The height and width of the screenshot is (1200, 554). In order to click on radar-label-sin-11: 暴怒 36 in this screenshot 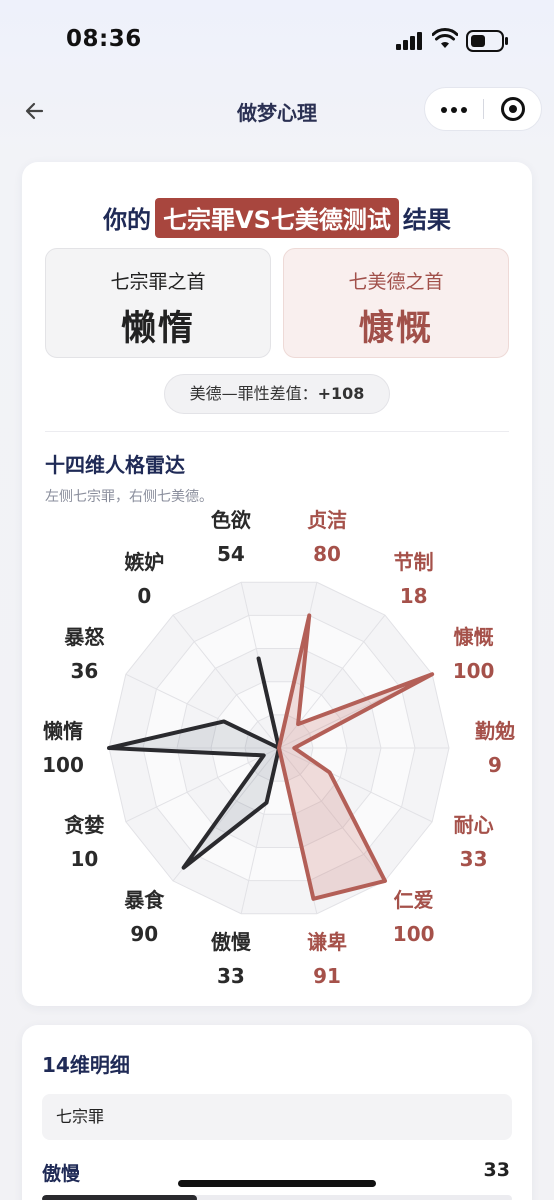, I will do `click(84, 654)`.